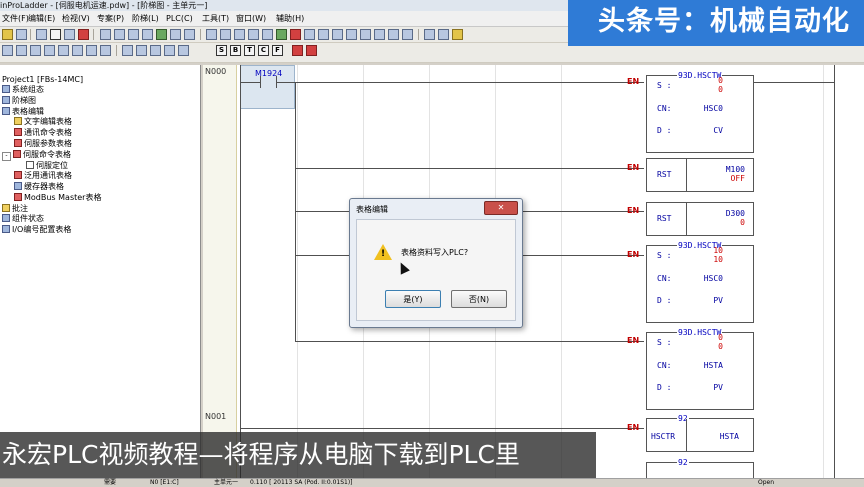 The image size is (864, 487). Describe the element at coordinates (20, 208) in the screenshot. I see `tree-item-label: 批注` at that location.